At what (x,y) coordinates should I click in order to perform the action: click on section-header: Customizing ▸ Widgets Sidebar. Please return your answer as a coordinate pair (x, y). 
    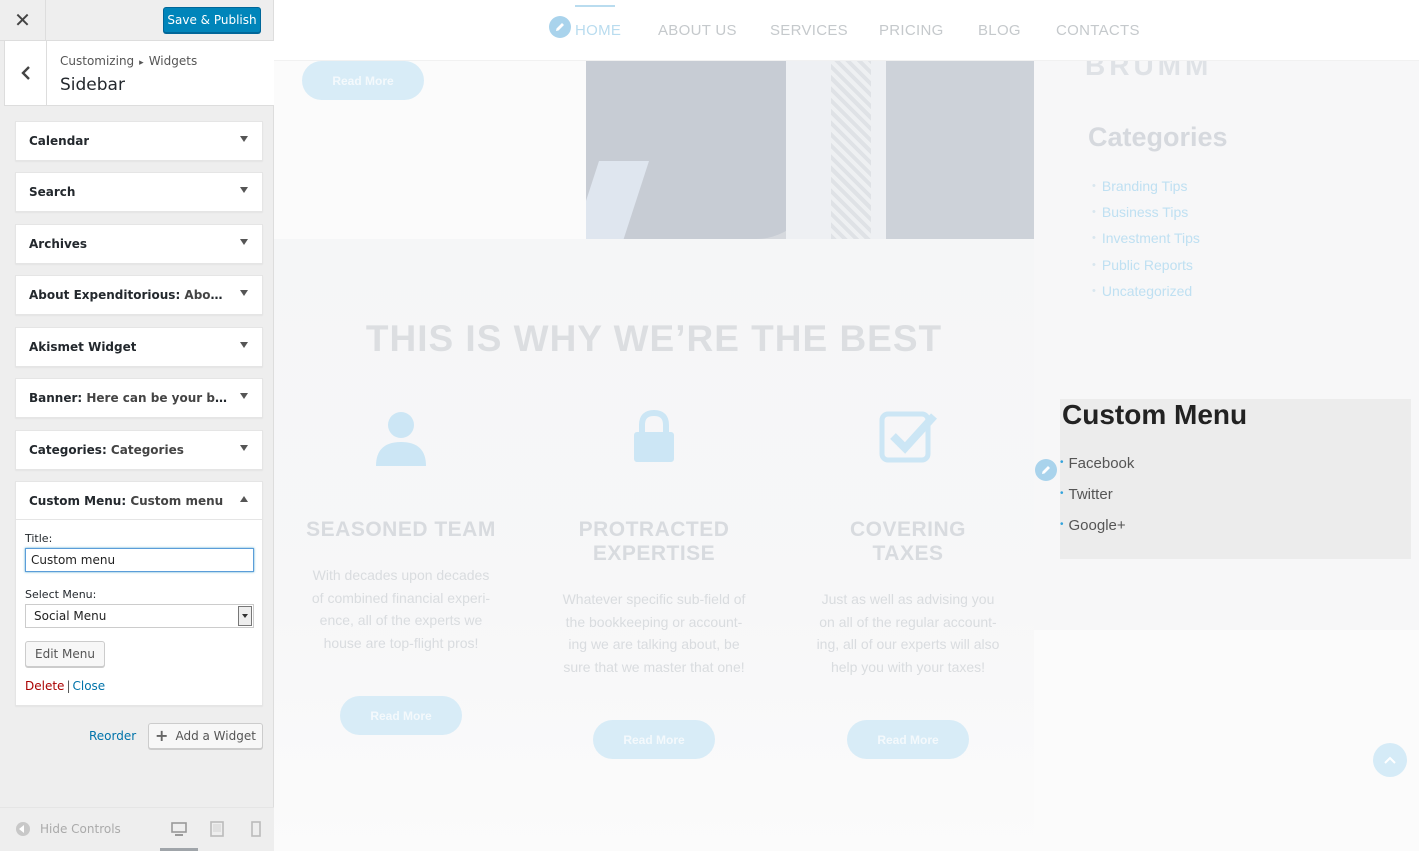
    Looking at the image, I should click on (139, 73).